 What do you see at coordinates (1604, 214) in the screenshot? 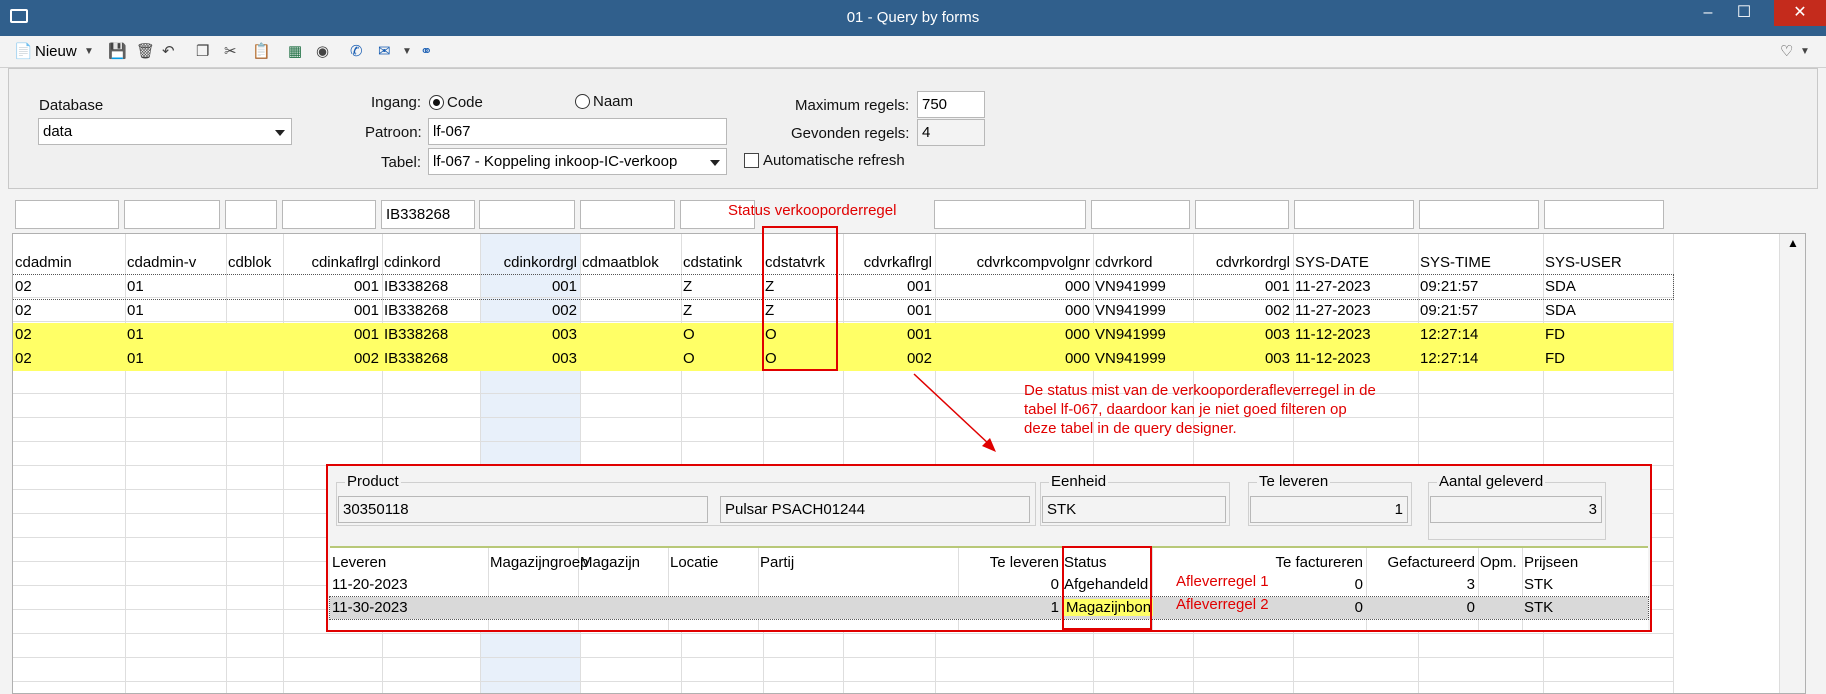
I see `filter-sys-user` at bounding box center [1604, 214].